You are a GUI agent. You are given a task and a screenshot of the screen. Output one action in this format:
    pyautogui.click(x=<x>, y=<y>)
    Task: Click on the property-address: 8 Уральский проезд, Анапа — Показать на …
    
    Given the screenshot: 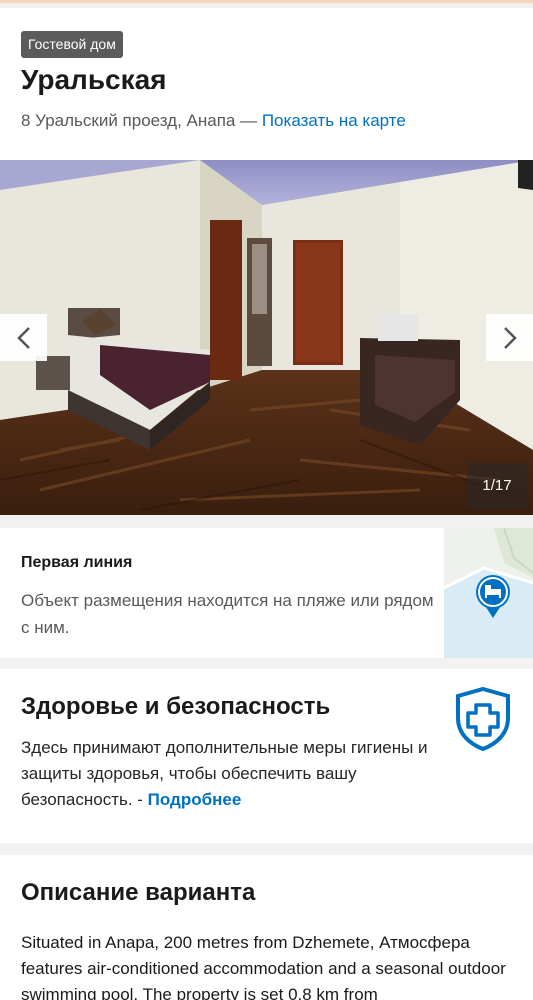 What is the action you would take?
    pyautogui.click(x=213, y=121)
    